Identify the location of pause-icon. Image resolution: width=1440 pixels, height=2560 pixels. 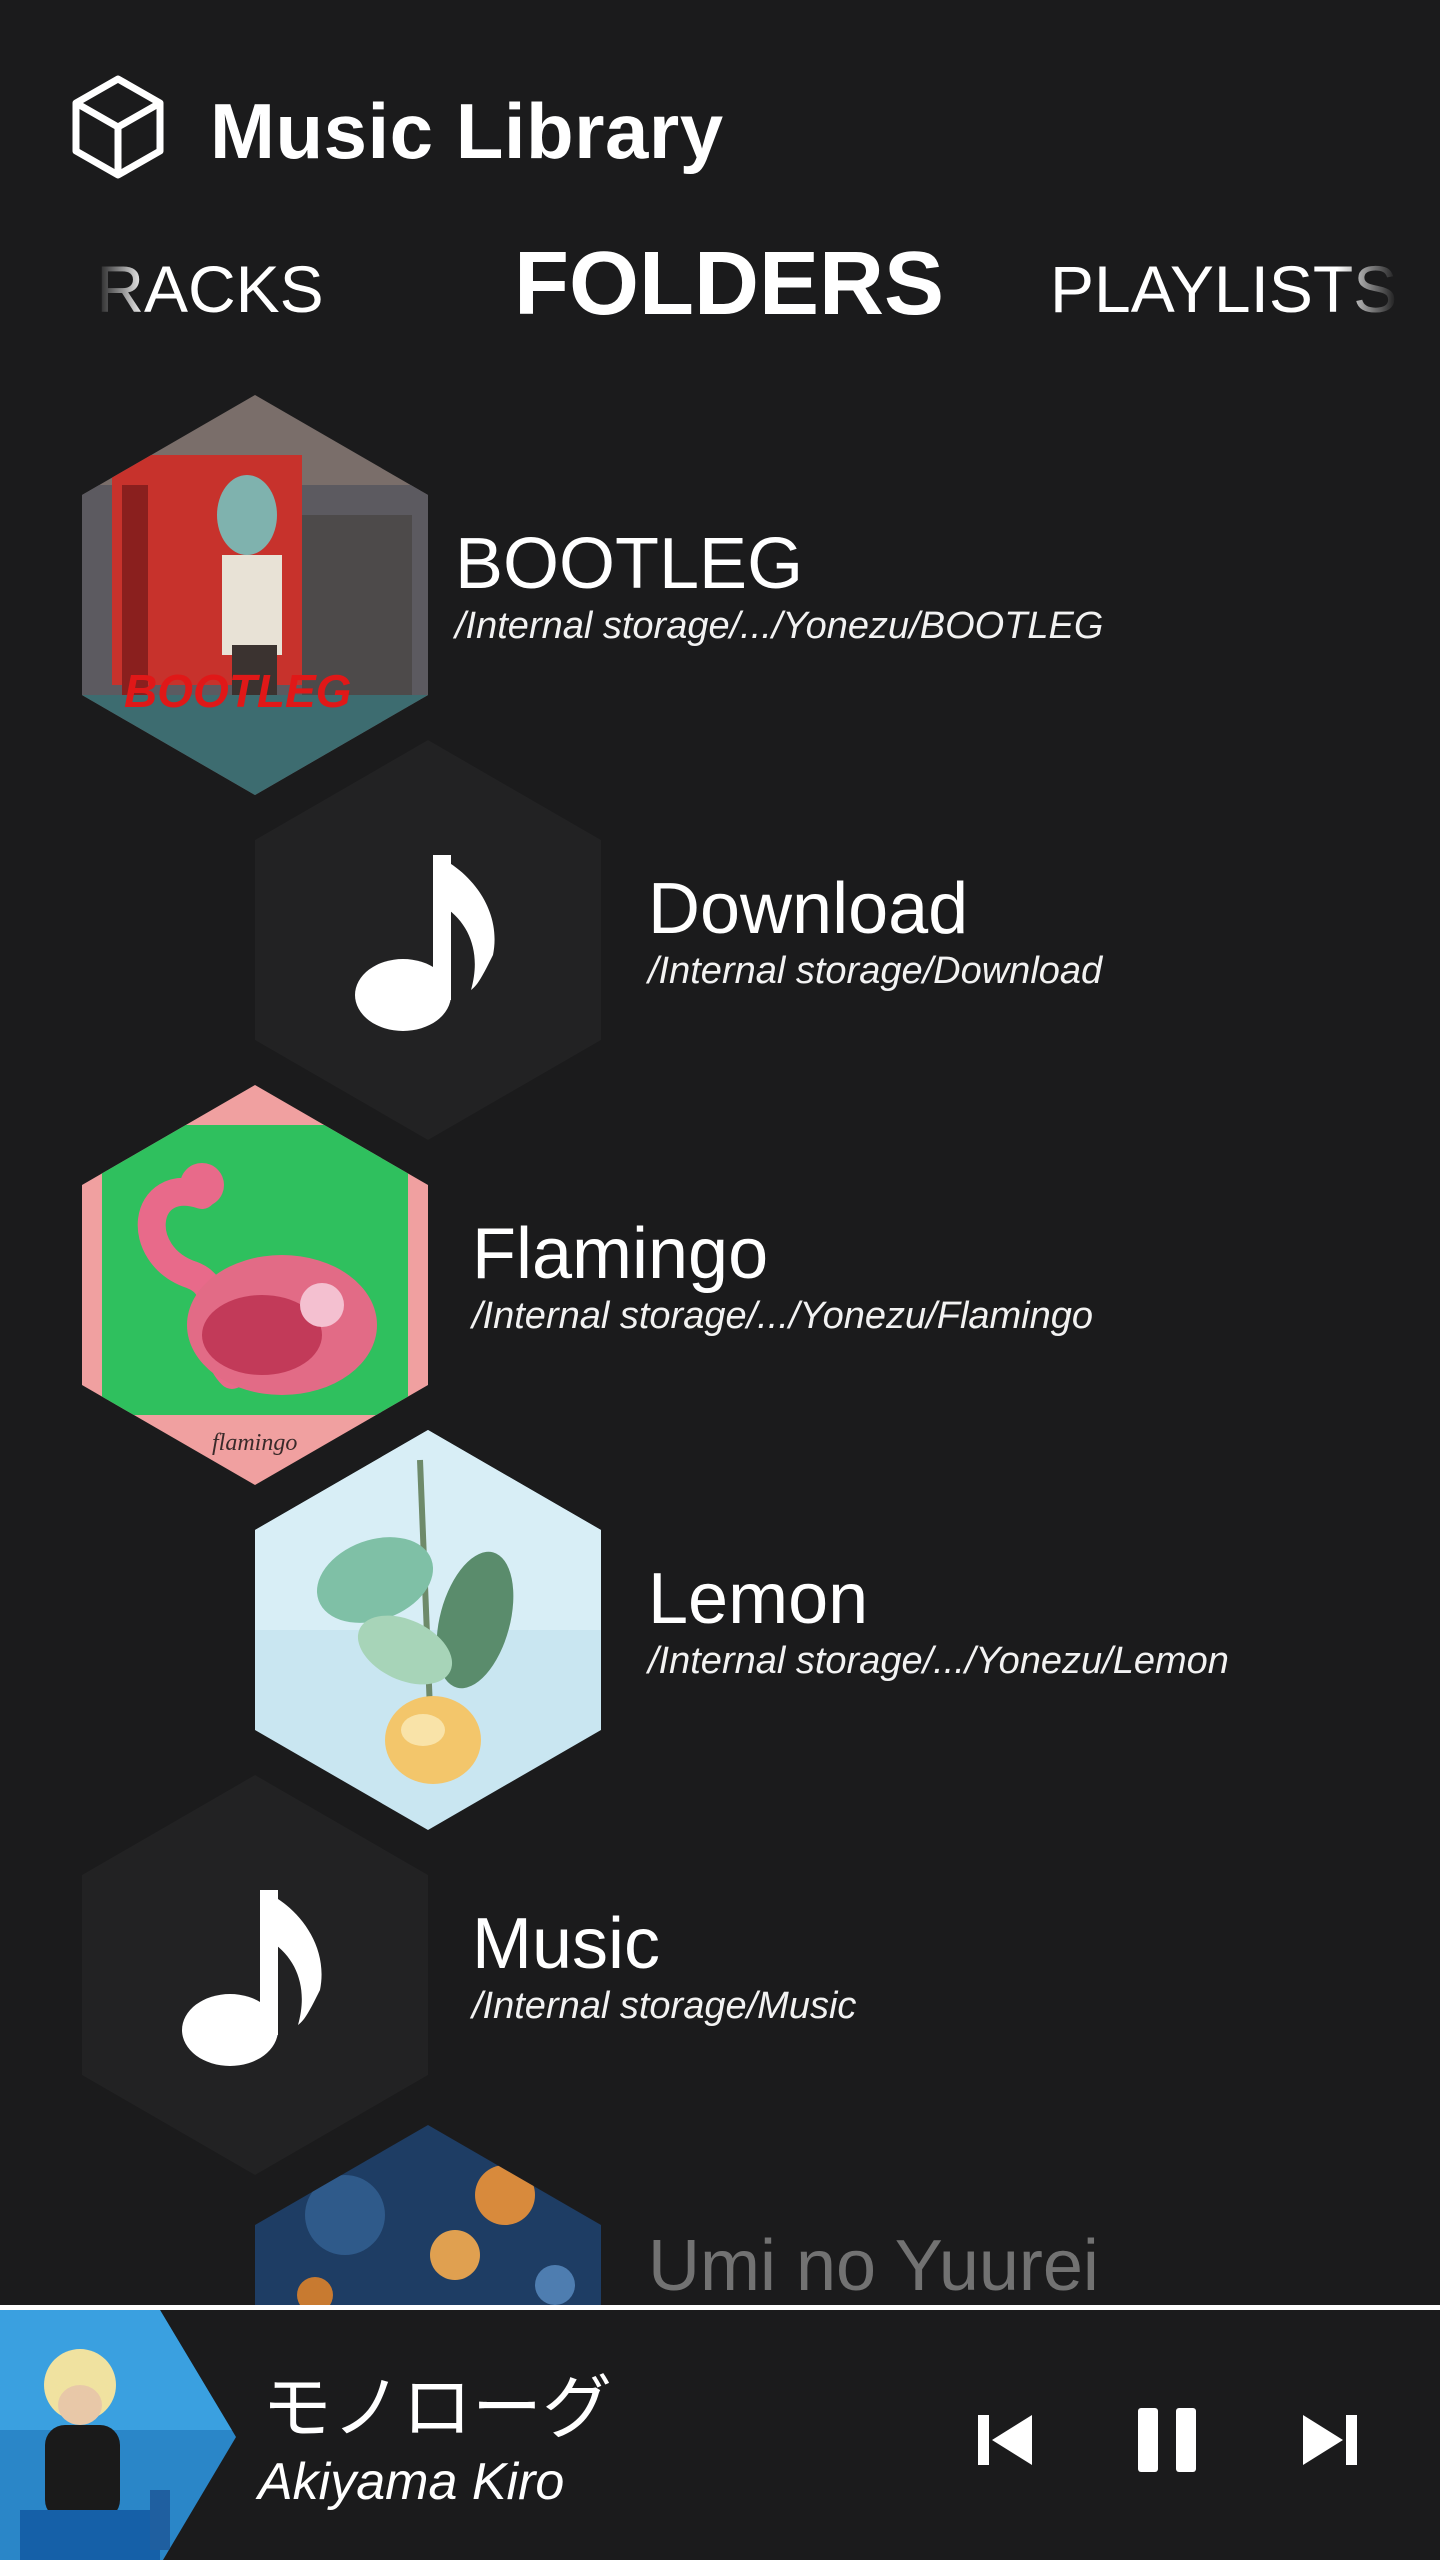
(1167, 2440).